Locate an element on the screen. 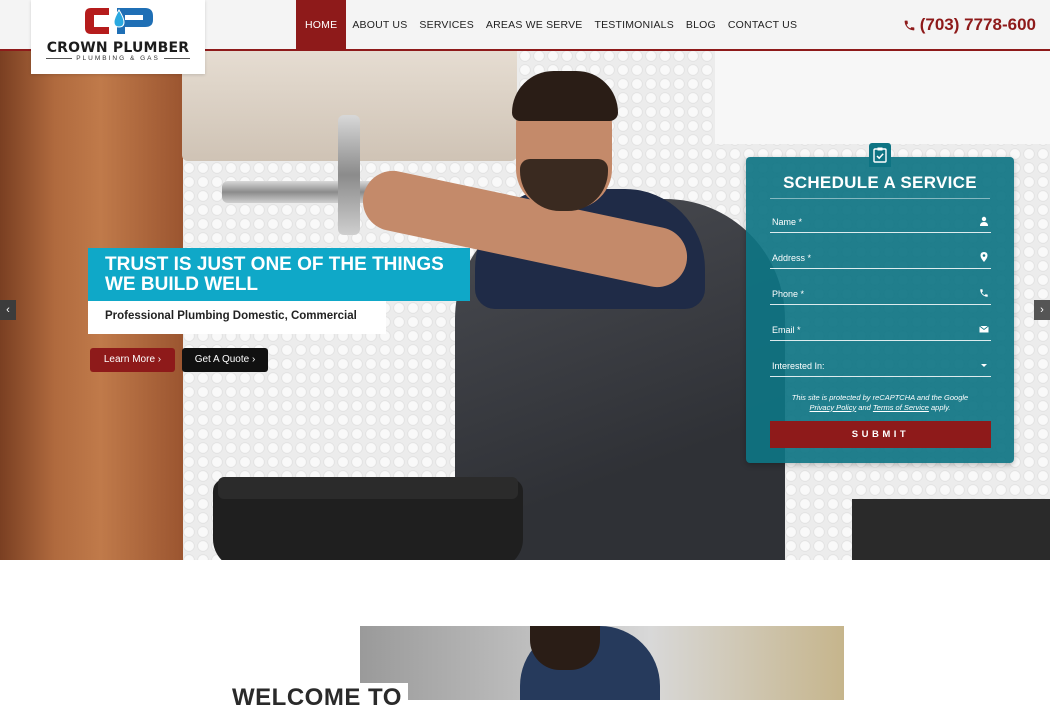  nav-blog: BLOG is located at coordinates (701, 24).